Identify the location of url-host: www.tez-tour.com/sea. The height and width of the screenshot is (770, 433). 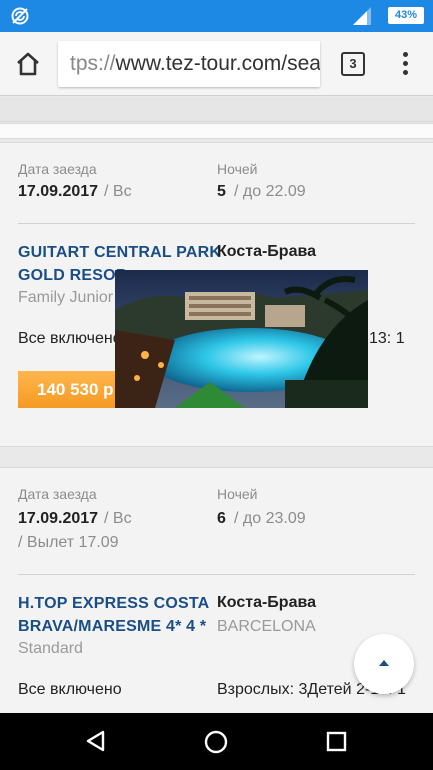
(217, 63).